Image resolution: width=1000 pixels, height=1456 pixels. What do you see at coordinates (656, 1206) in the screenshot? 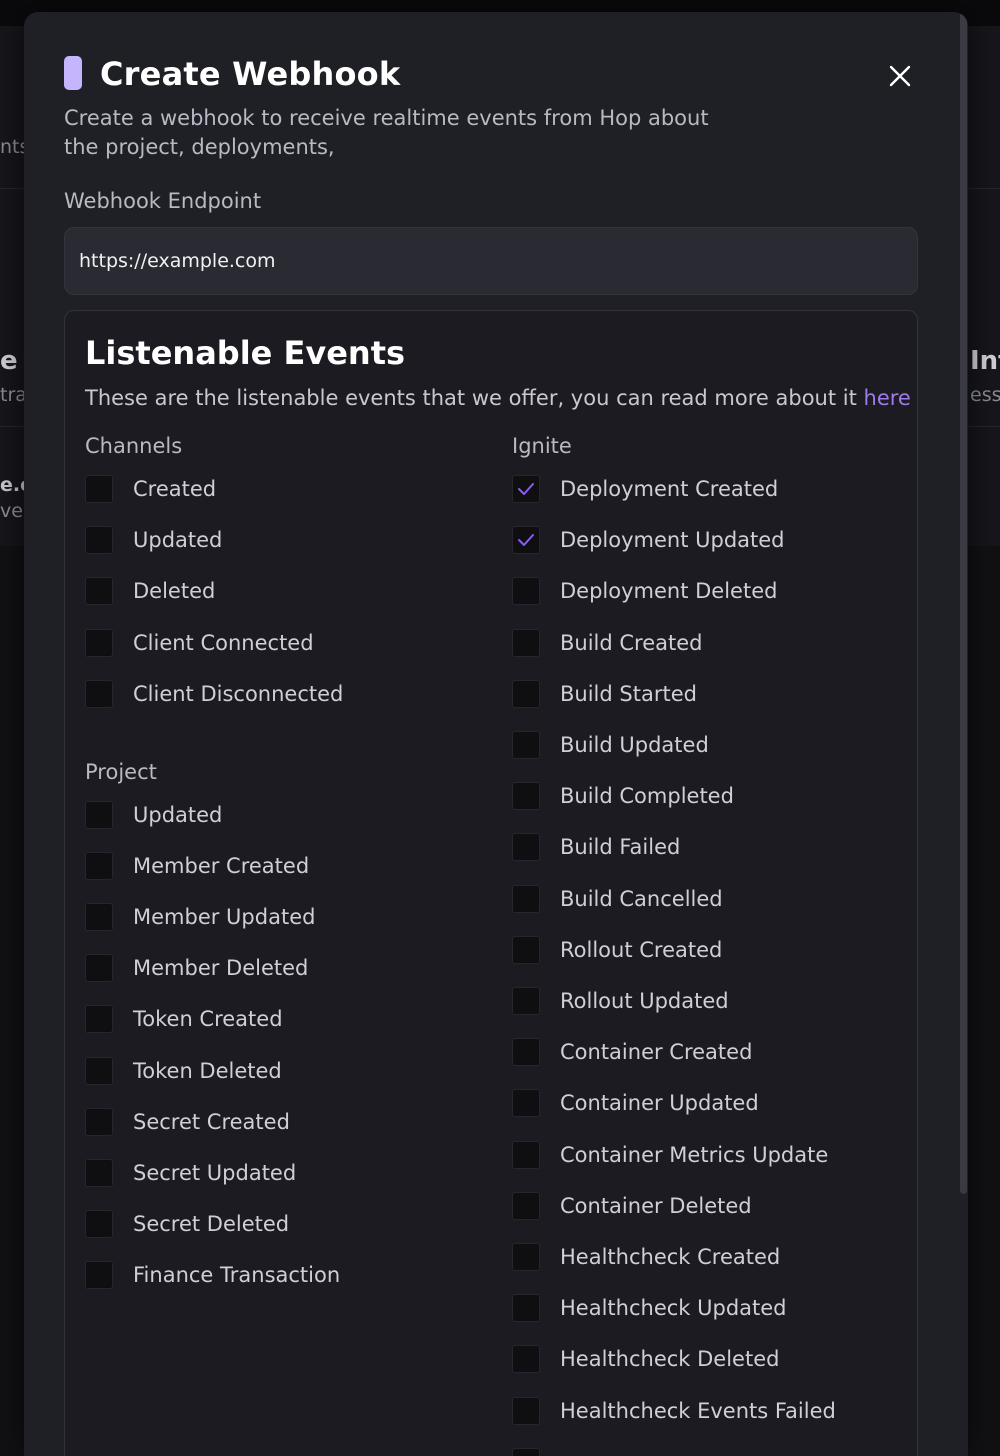
I see `event-label: Container Deleted` at bounding box center [656, 1206].